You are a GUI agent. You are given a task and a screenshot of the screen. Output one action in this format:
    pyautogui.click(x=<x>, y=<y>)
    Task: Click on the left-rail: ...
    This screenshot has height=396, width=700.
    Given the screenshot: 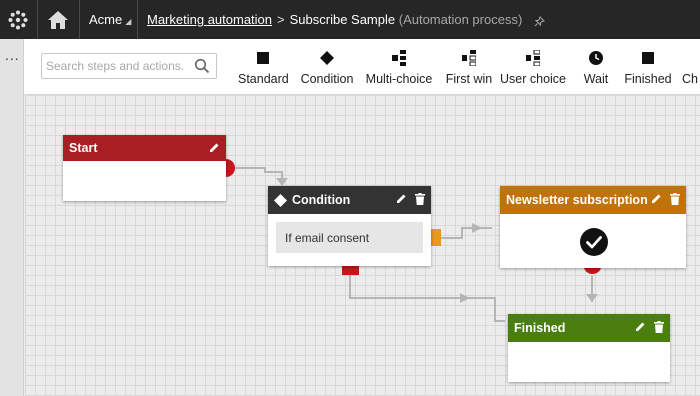 What is the action you would take?
    pyautogui.click(x=12, y=217)
    